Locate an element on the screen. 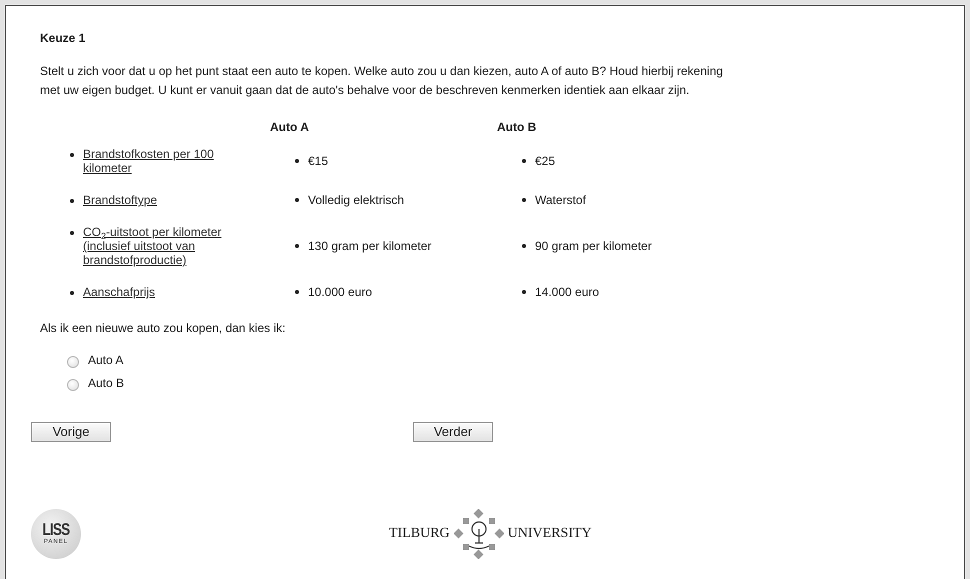 The width and height of the screenshot is (970, 579). attribute-value: €15 is located at coordinates (318, 161).